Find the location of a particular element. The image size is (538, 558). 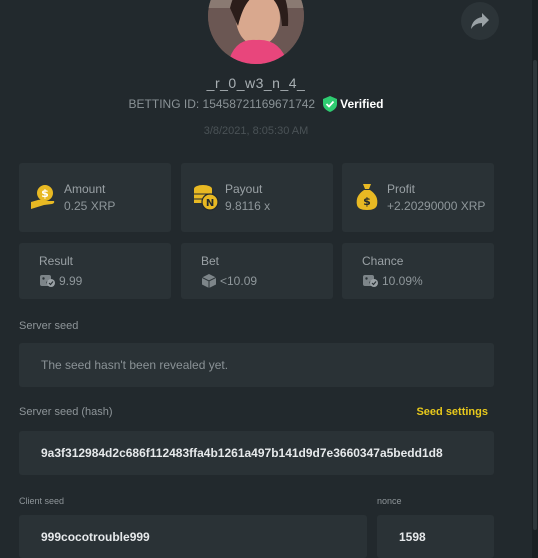

result-value: 9.99 is located at coordinates (71, 281).